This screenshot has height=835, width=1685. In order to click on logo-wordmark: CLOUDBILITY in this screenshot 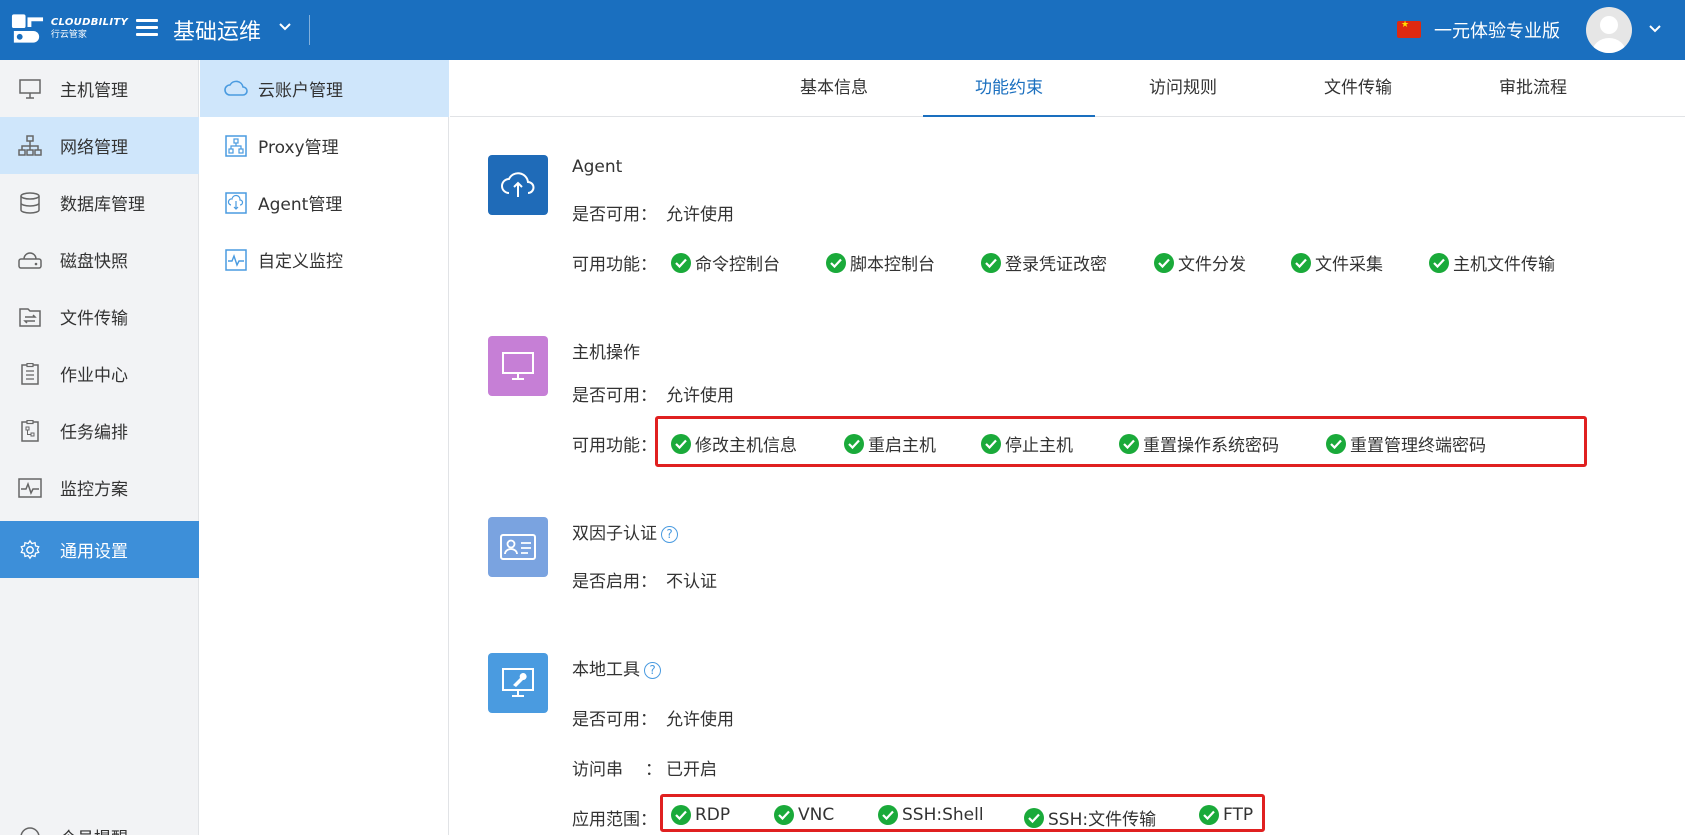, I will do `click(89, 22)`.